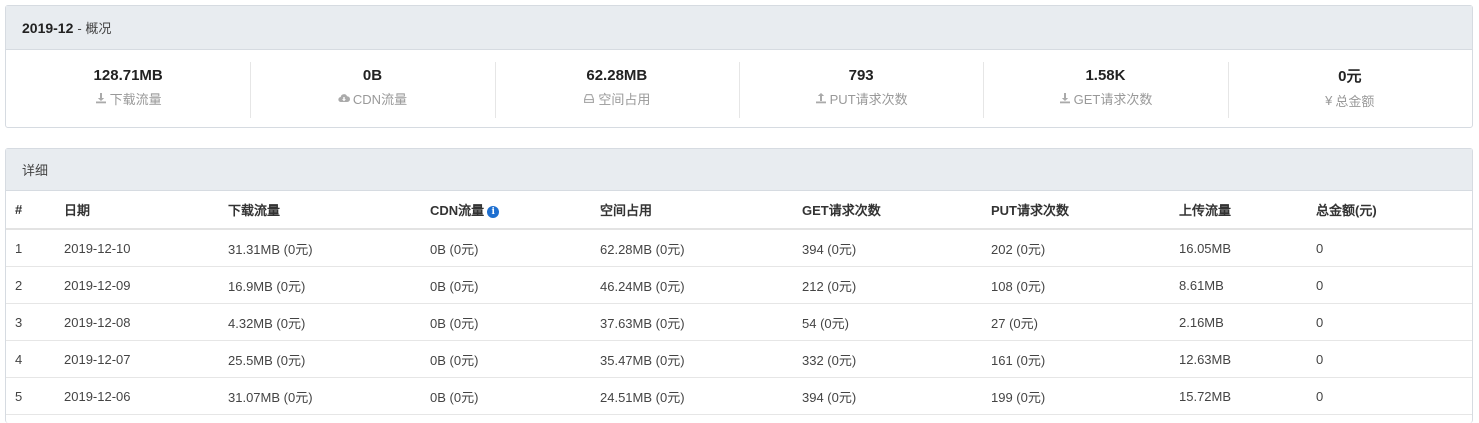 The width and height of the screenshot is (1479, 423). I want to click on cell-index: 4, so click(35, 359).